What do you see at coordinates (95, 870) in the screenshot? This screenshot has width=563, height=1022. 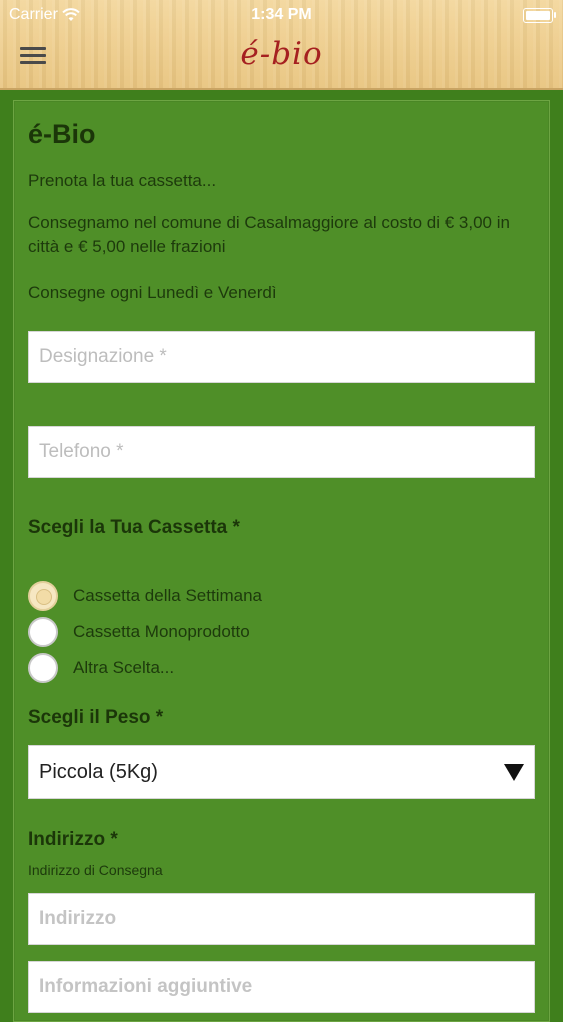 I see `indirizzo-hint: Indirizzo di Consegna` at bounding box center [95, 870].